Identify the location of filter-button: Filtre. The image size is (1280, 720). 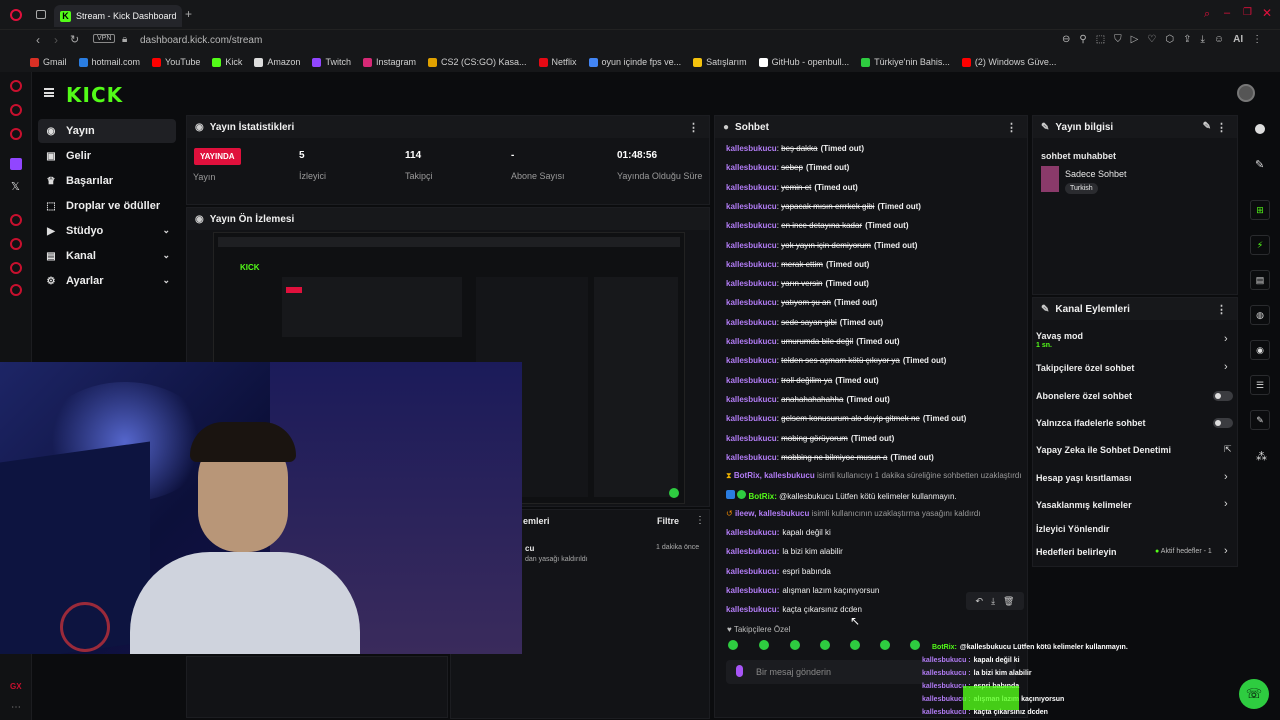
(668, 521).